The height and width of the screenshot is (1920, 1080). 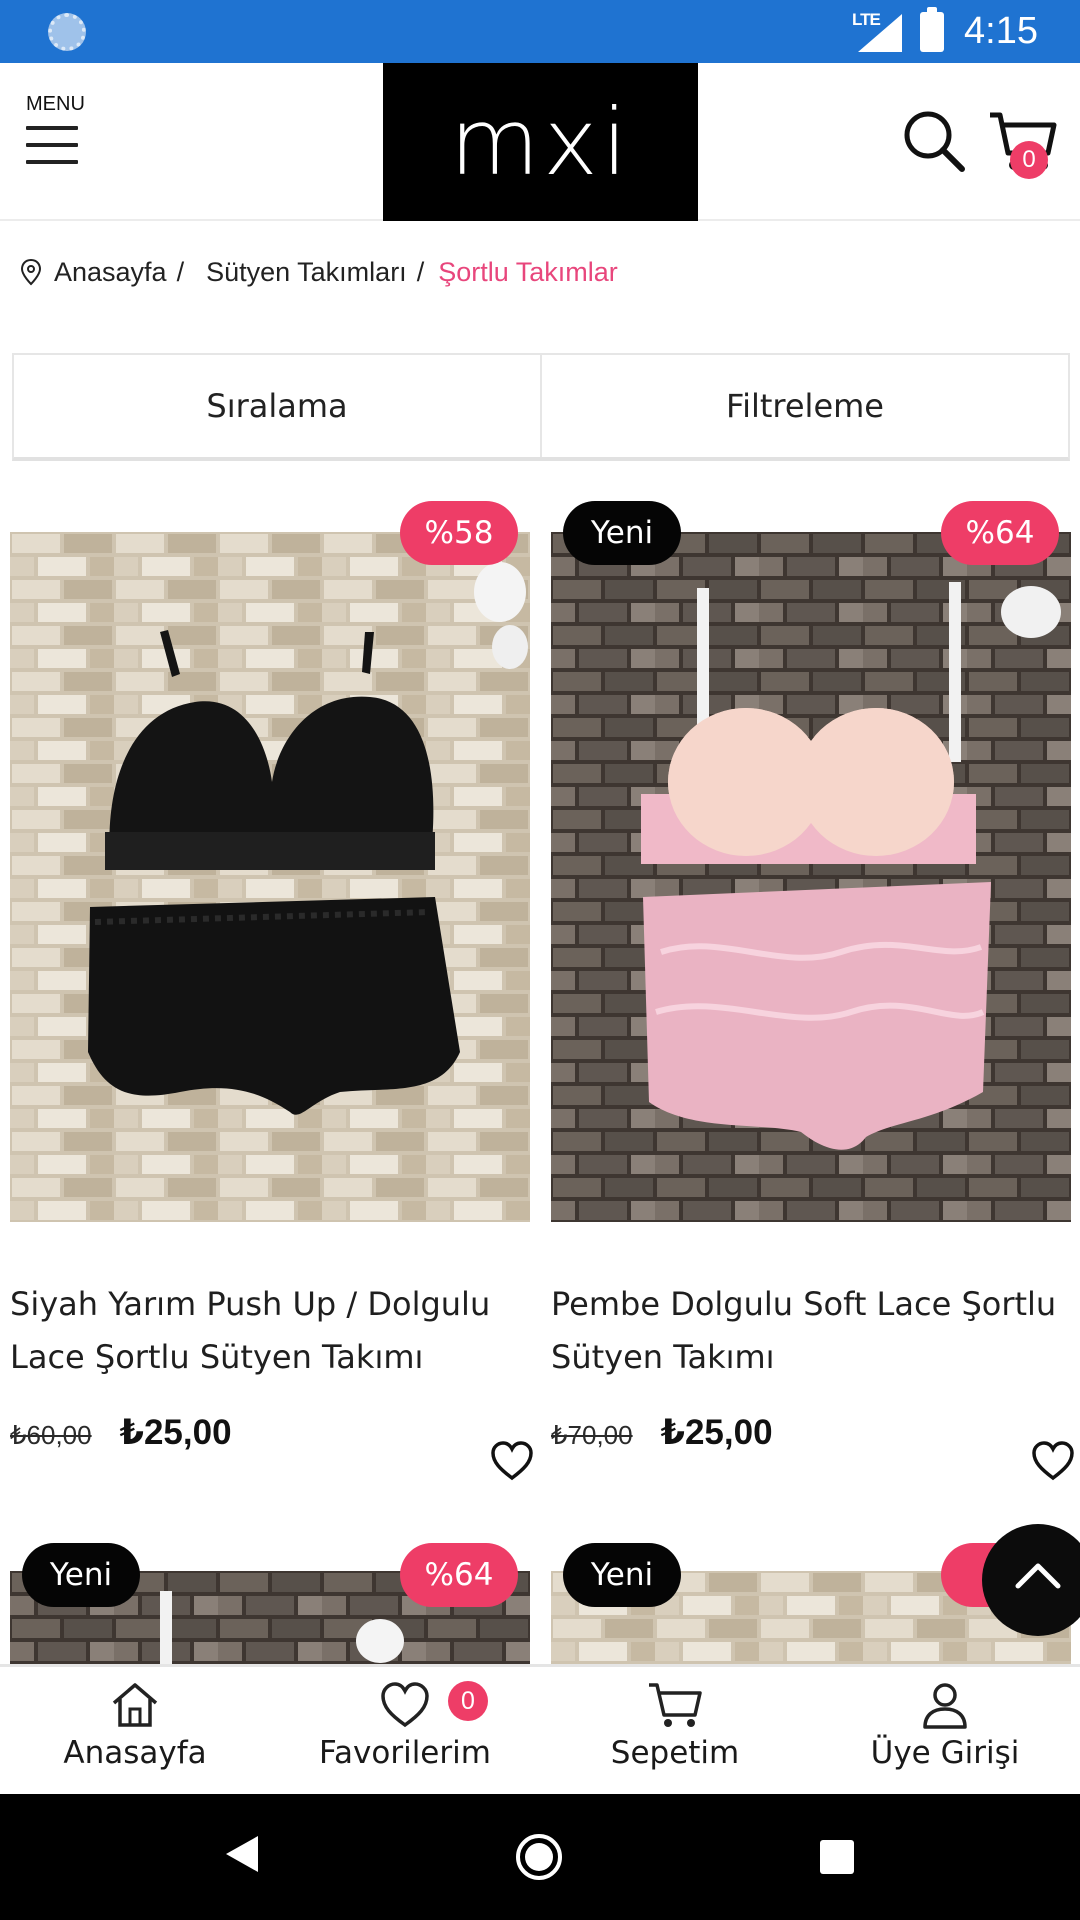 I want to click on brand-logo: mxi, so click(x=540, y=142).